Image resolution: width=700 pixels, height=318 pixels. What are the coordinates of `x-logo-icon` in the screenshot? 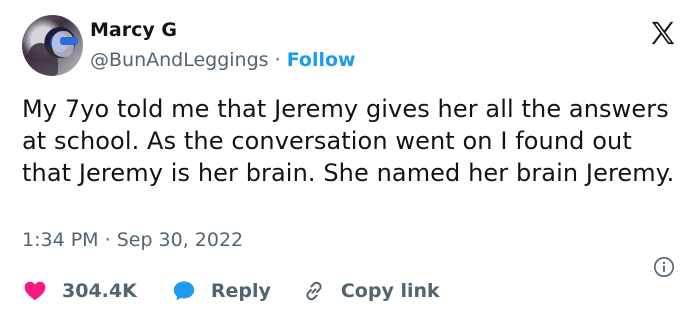 It's located at (663, 33).